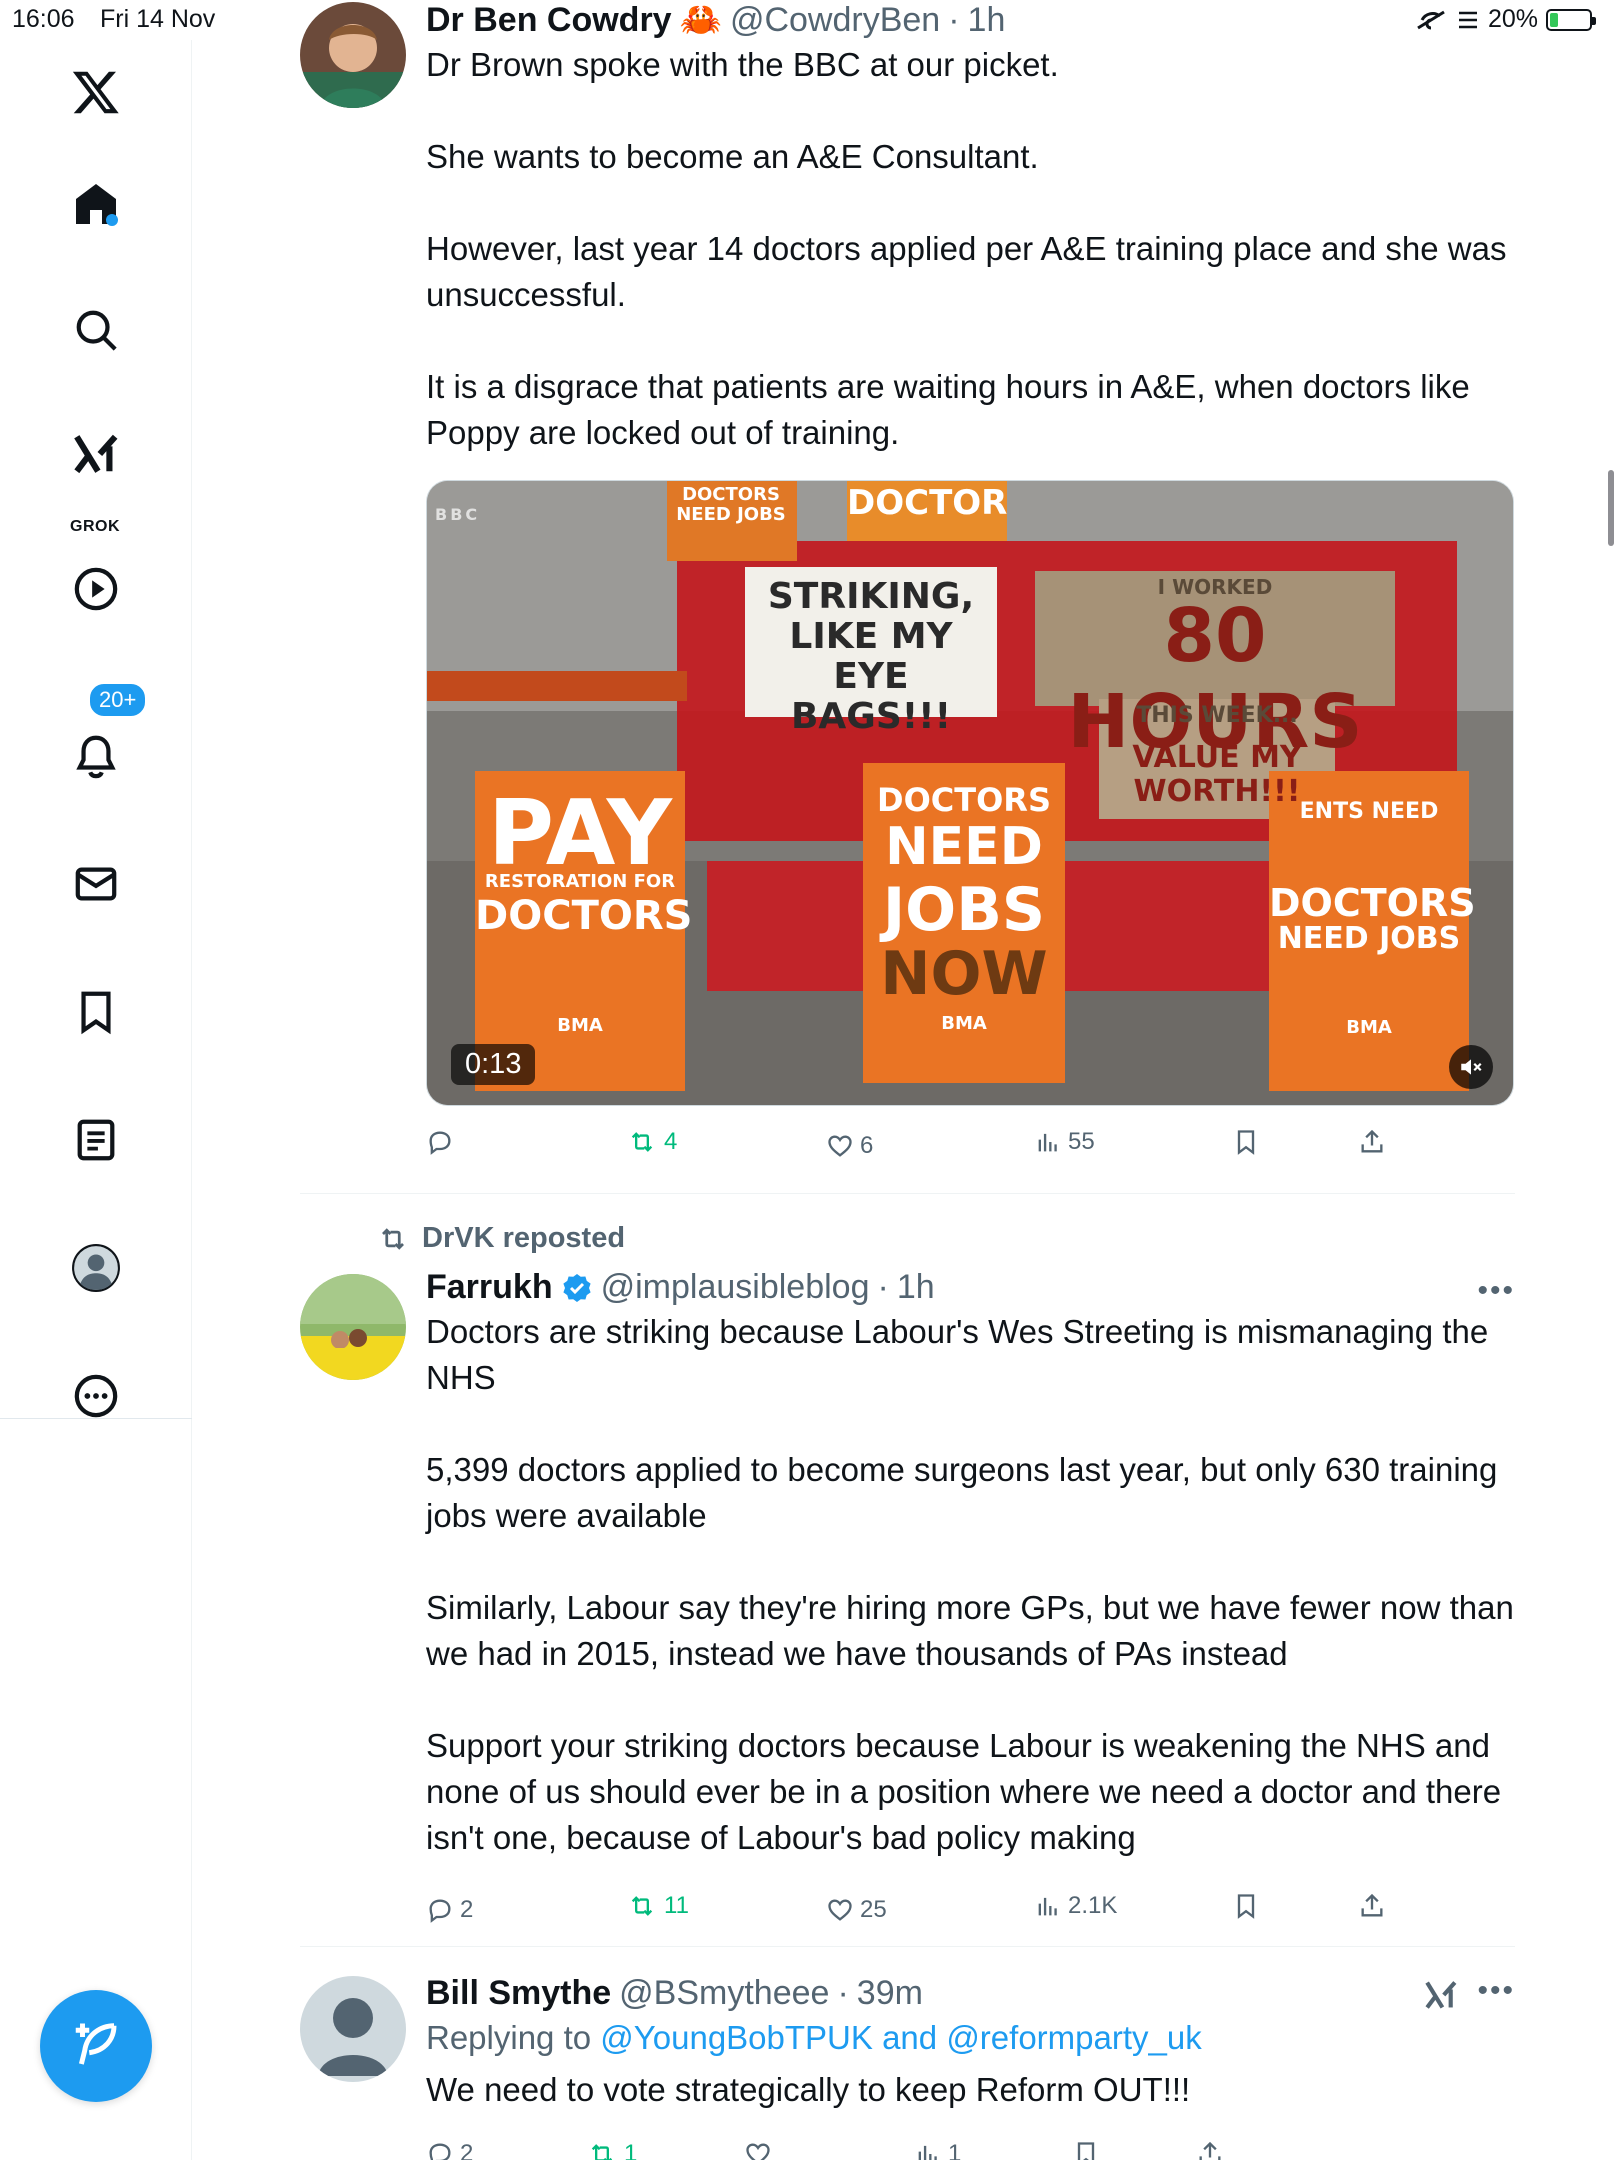 The height and width of the screenshot is (2160, 1620). What do you see at coordinates (112, 220) in the screenshot?
I see `home-unread-dot` at bounding box center [112, 220].